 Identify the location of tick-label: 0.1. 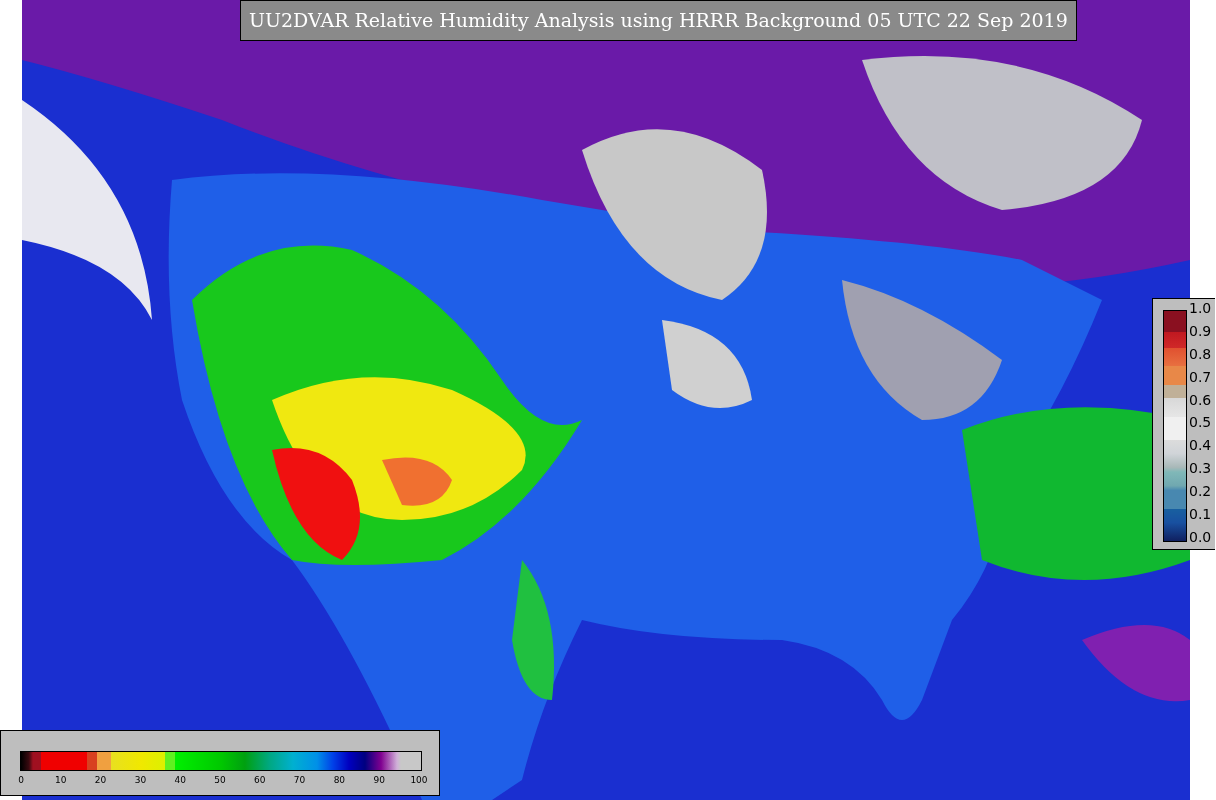
(1200, 515).